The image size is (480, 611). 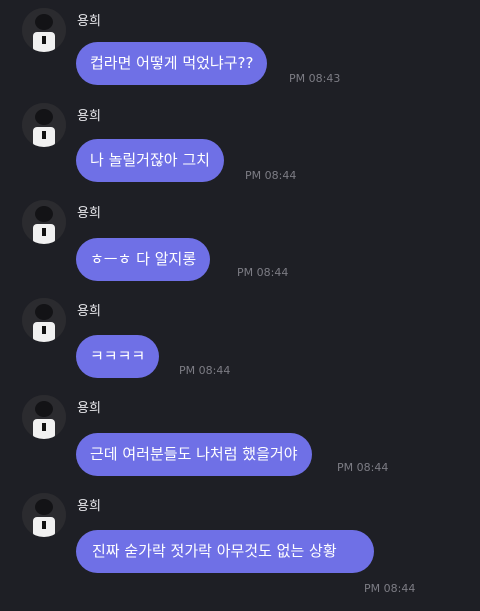 I want to click on message-bubble: ㅎㅡㅎ 다 알지롱, so click(x=143, y=259).